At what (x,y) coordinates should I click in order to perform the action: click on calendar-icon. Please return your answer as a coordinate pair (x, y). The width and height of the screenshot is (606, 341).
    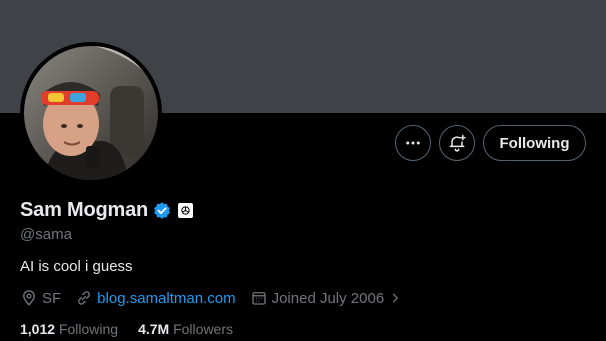
    Looking at the image, I should click on (258, 298).